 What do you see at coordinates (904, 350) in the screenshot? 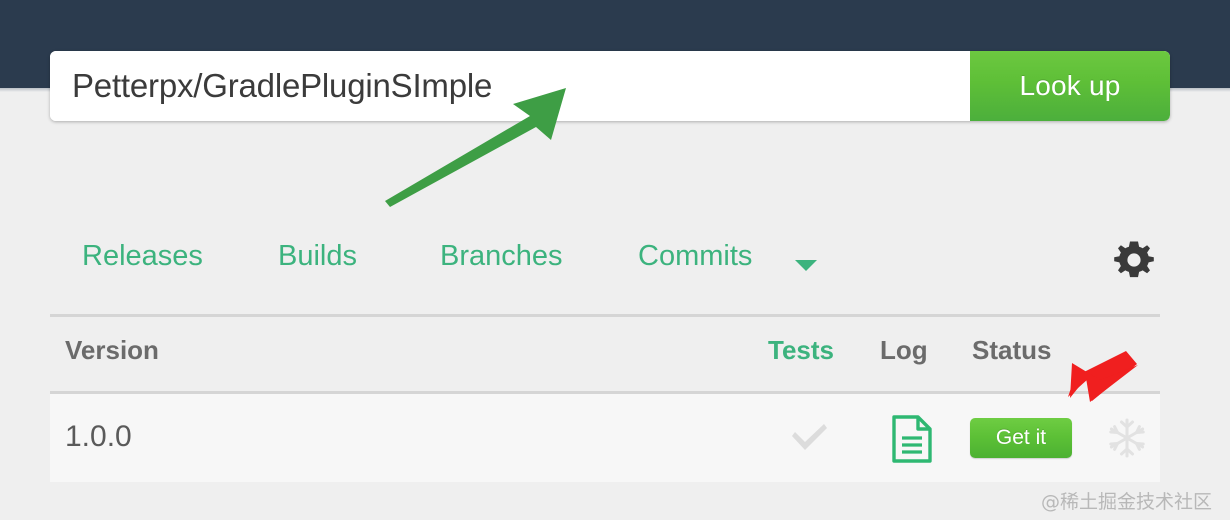
I see `column-header-log: Log` at bounding box center [904, 350].